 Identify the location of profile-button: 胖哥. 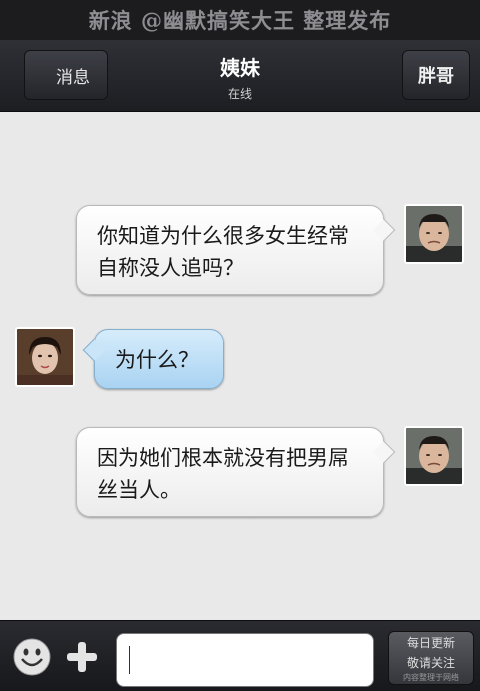
(436, 75).